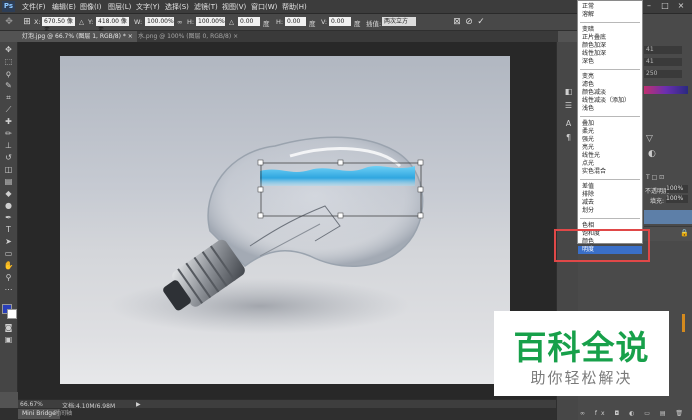  What do you see at coordinates (469, 22) in the screenshot?
I see `cancel-transform-icon: ⊘` at bounding box center [469, 22].